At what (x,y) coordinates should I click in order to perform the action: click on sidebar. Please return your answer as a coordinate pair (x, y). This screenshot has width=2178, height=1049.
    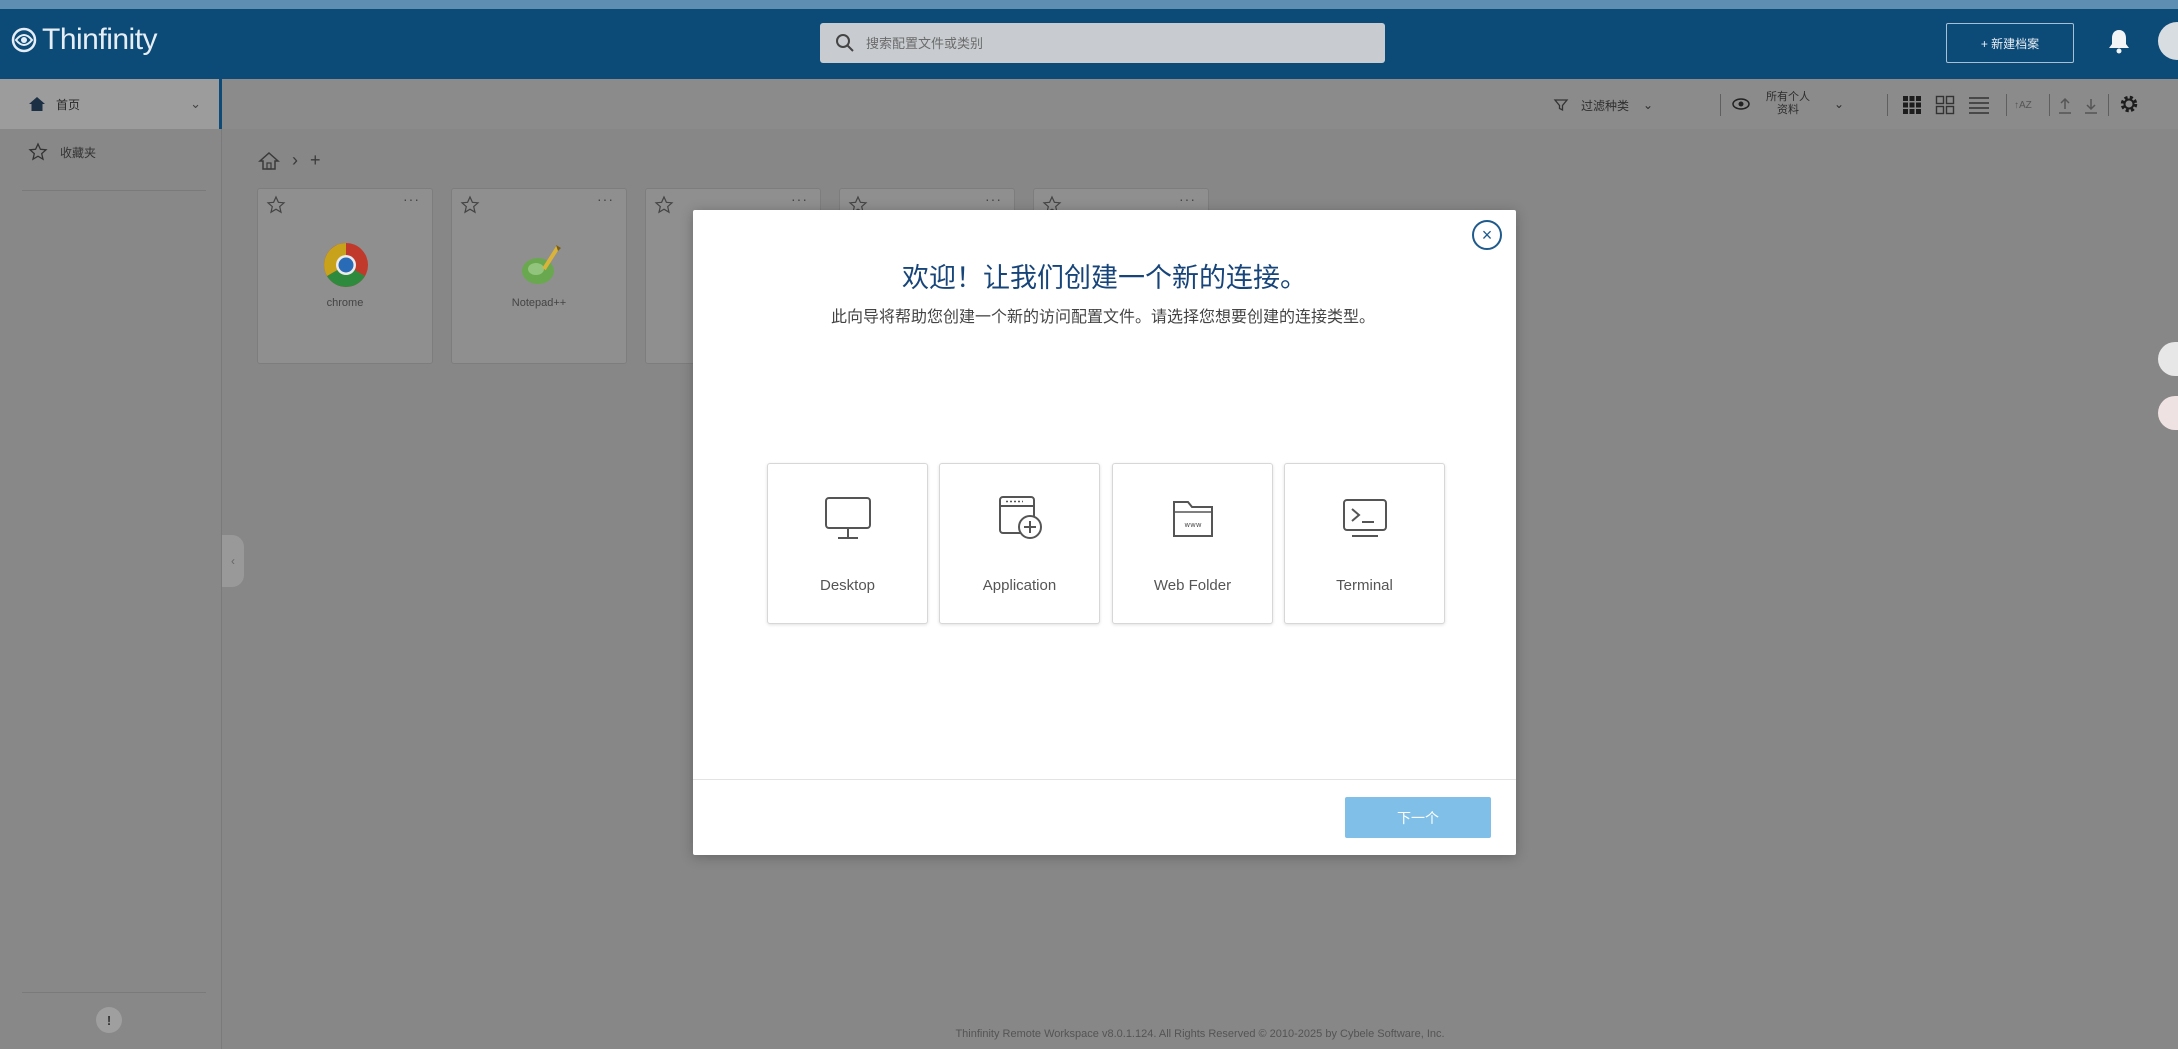
    Looking at the image, I should click on (111, 589).